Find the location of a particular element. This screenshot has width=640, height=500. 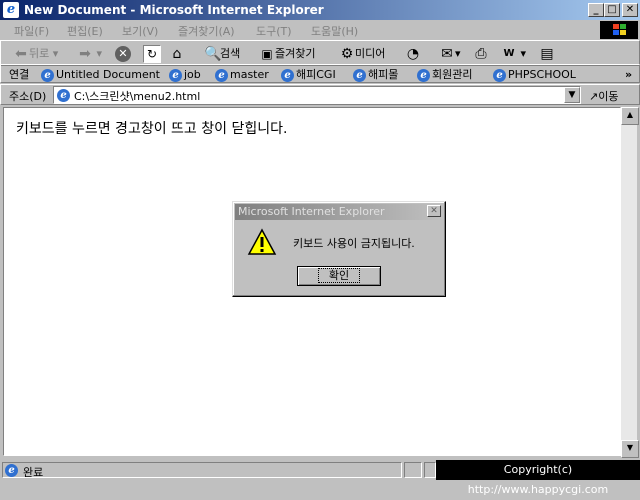

media-icon: ⚙ is located at coordinates (347, 54).